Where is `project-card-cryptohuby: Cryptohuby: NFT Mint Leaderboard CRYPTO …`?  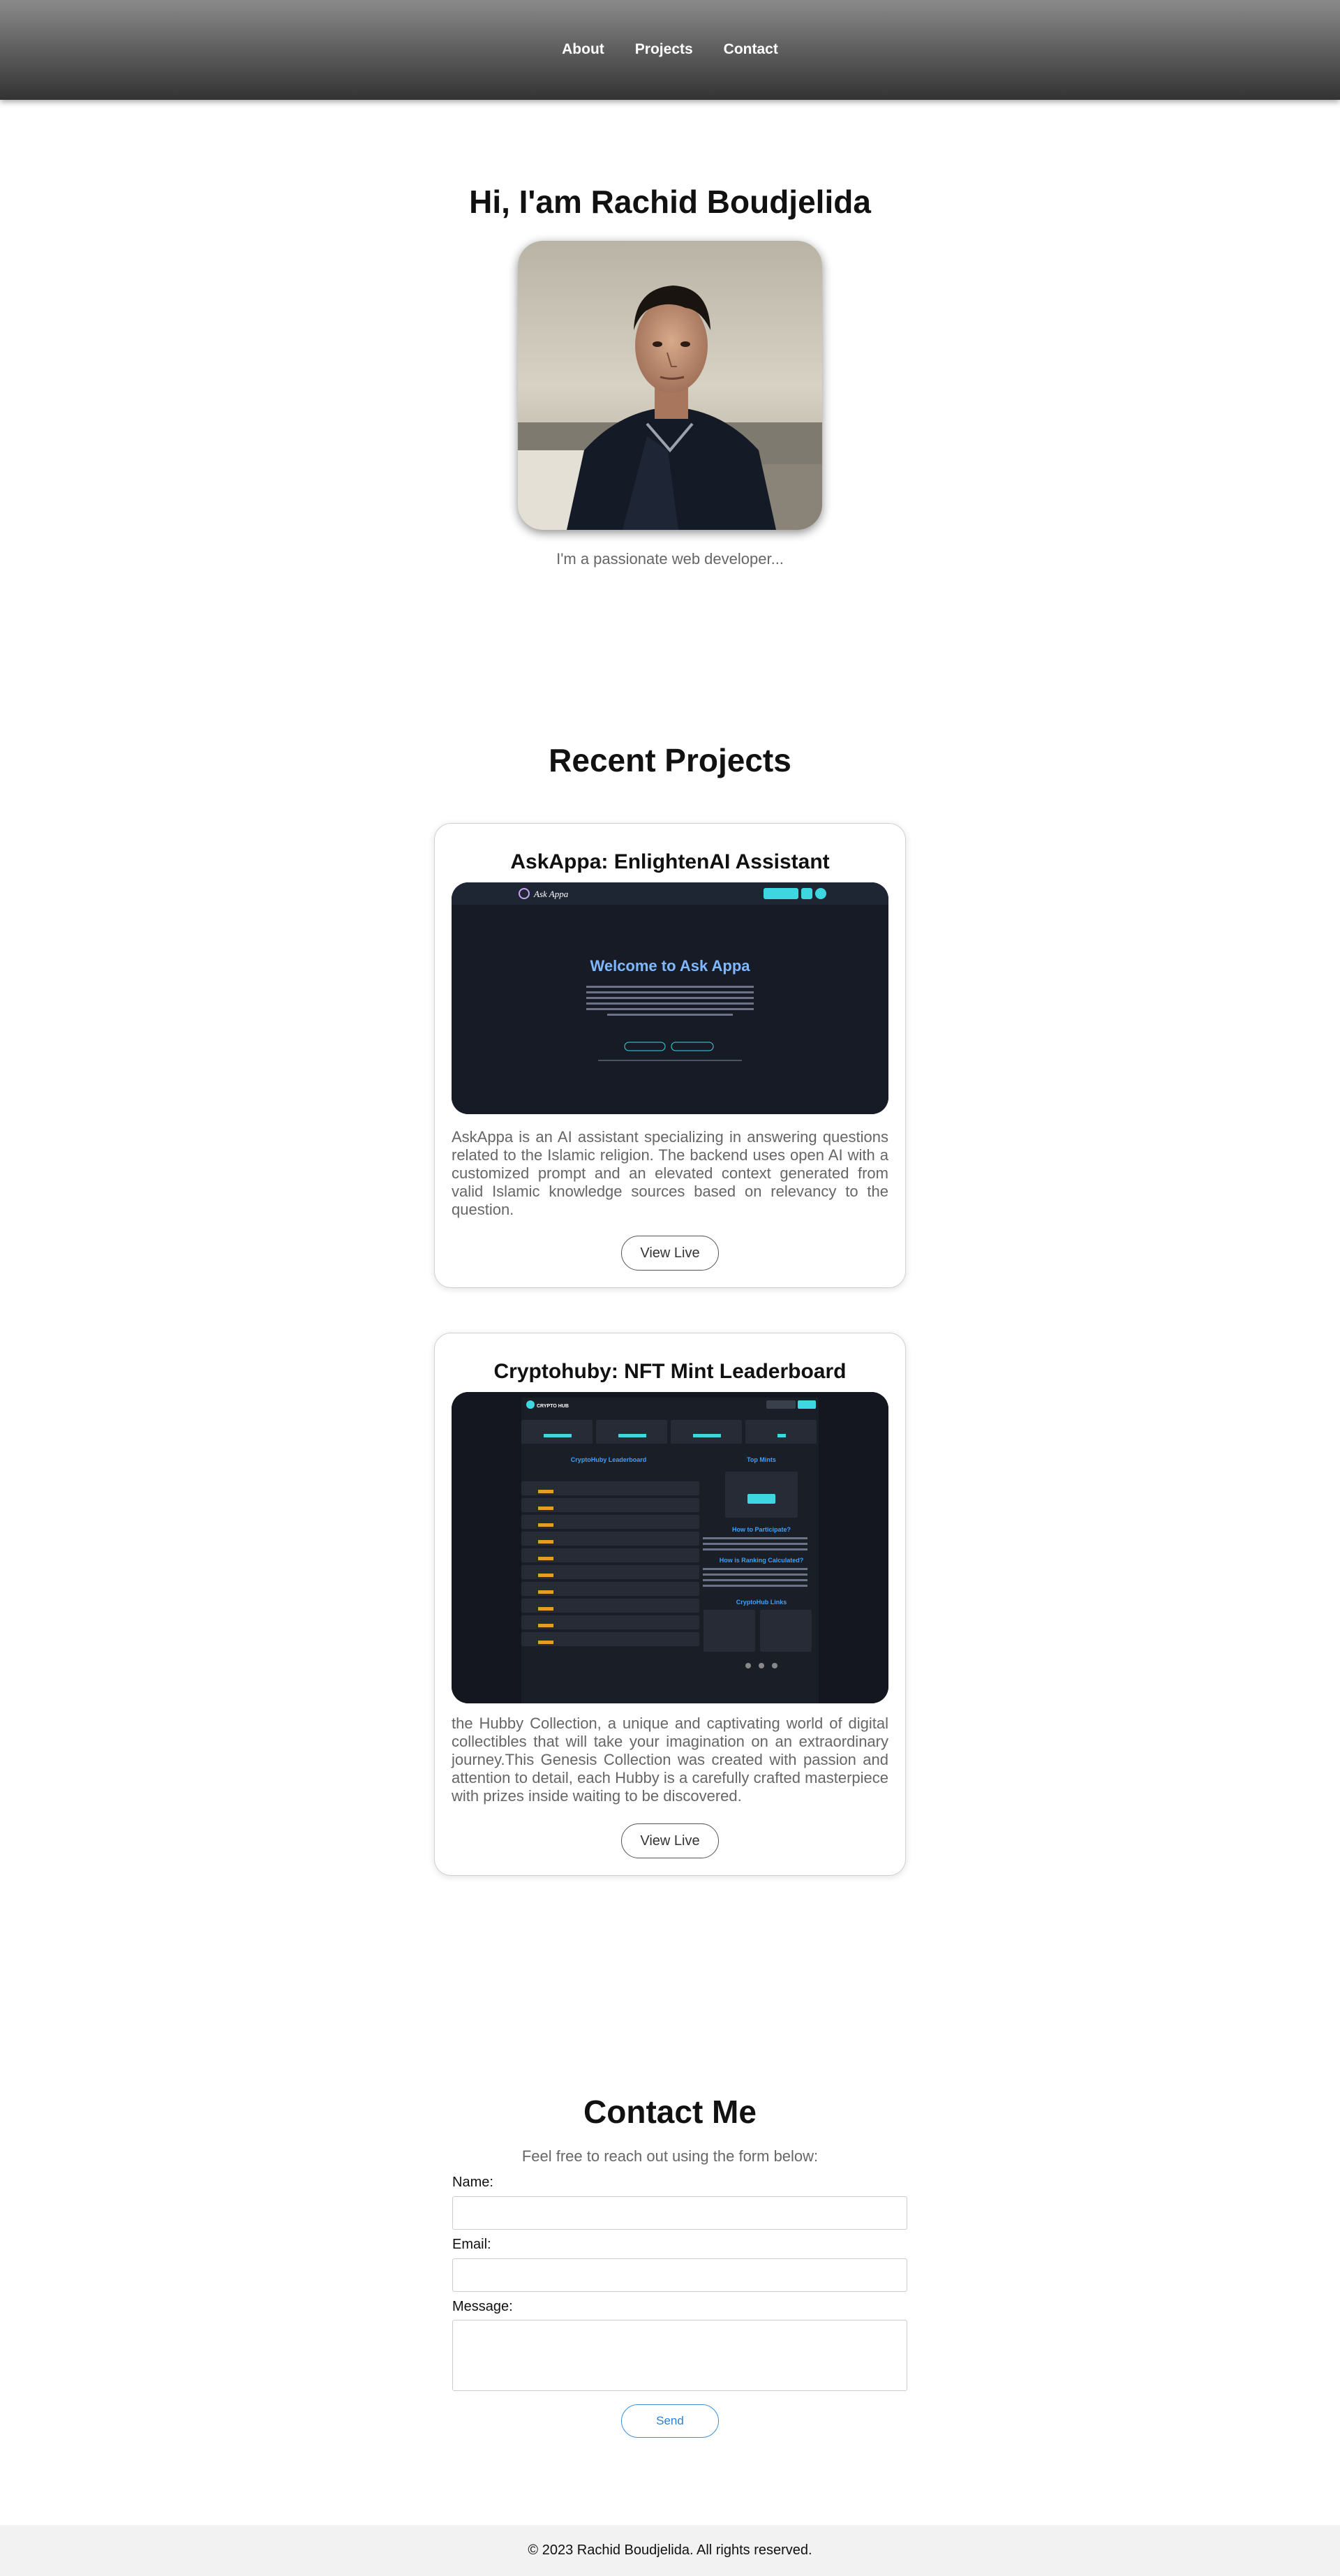 project-card-cryptohuby: Cryptohuby: NFT Mint Leaderboard CRYPTO … is located at coordinates (670, 1604).